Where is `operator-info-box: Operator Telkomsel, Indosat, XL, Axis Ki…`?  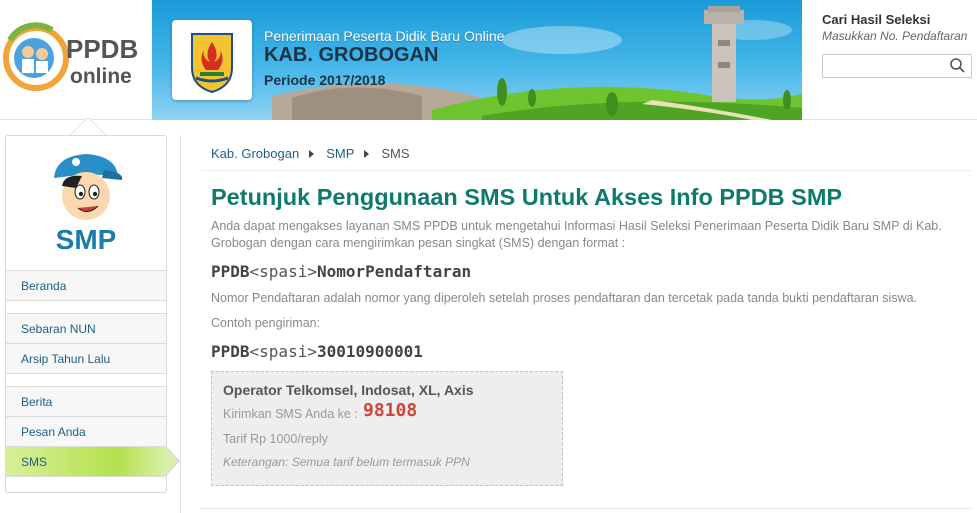 operator-info-box: Operator Telkomsel, Indosat, XL, Axis Ki… is located at coordinates (387, 428).